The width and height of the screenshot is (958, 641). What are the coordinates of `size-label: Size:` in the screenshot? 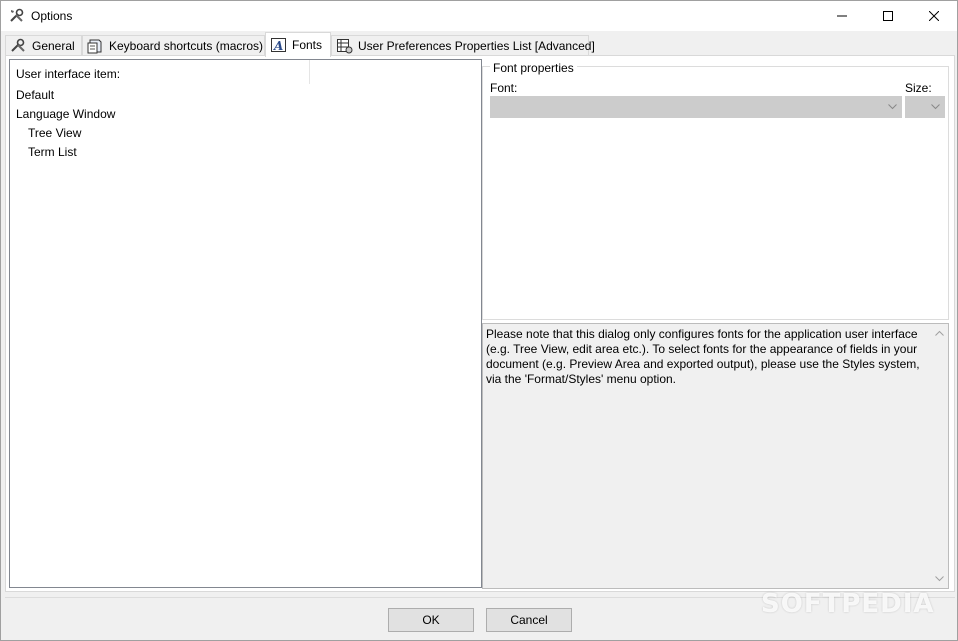 It's located at (918, 88).